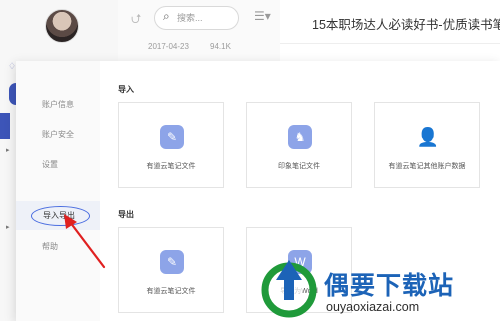  I want to click on user-icon: 👤, so click(428, 136).